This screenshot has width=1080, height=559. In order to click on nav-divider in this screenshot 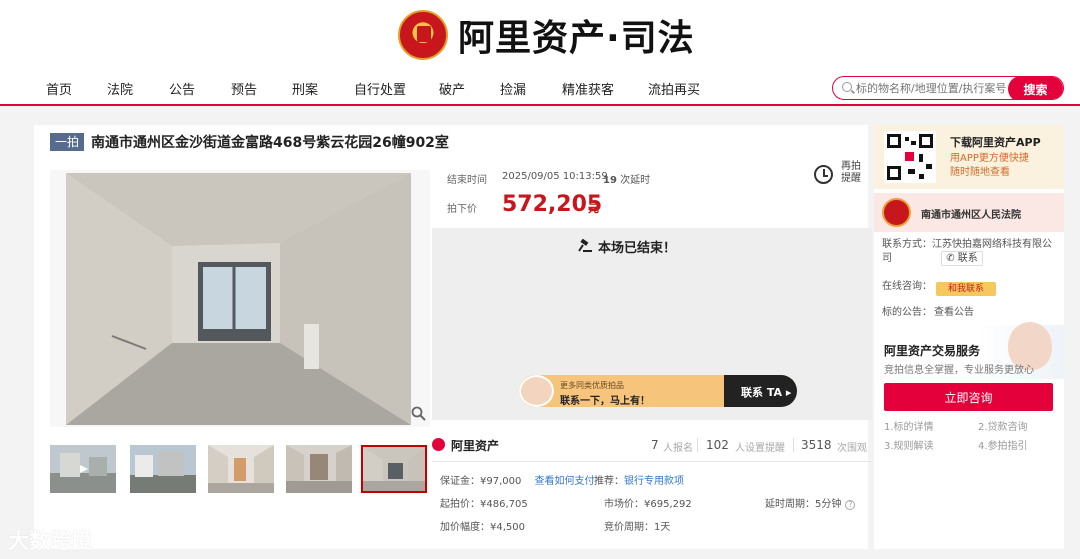, I will do `click(540, 105)`.